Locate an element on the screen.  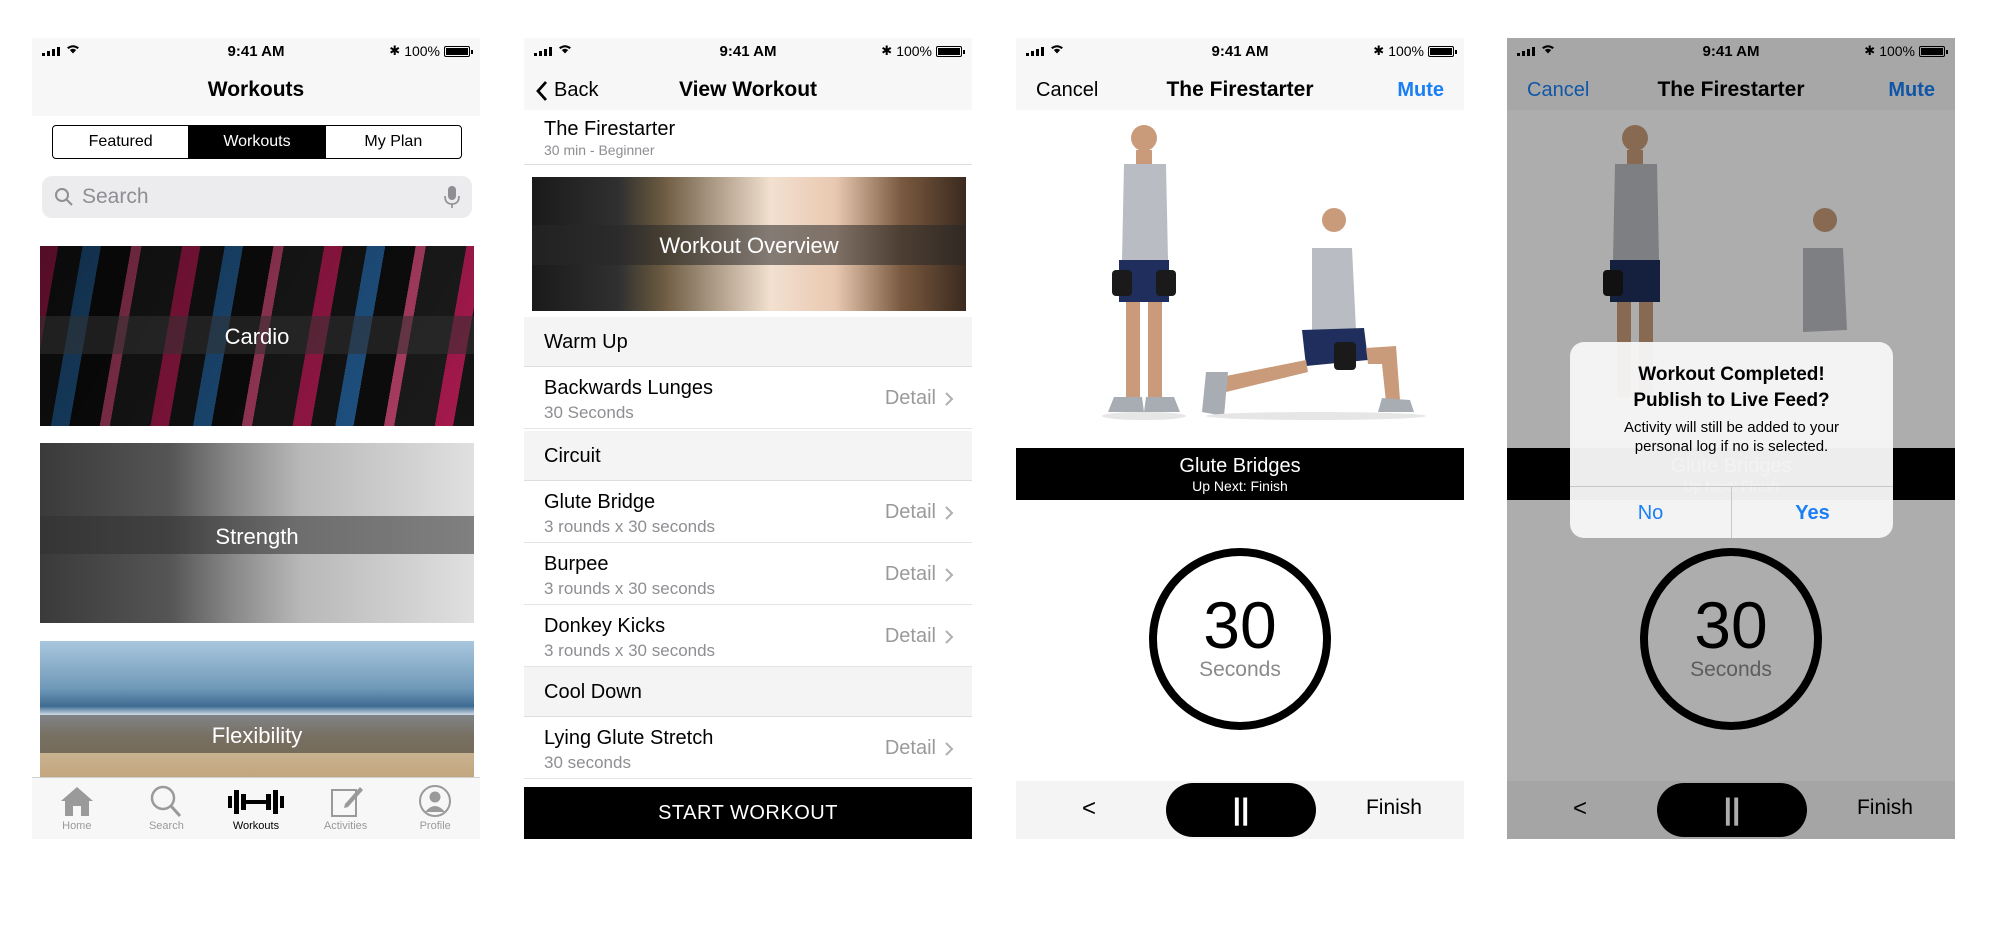
list-item: Burpee 3 rounds x 30 seconds Detail is located at coordinates (748, 574).